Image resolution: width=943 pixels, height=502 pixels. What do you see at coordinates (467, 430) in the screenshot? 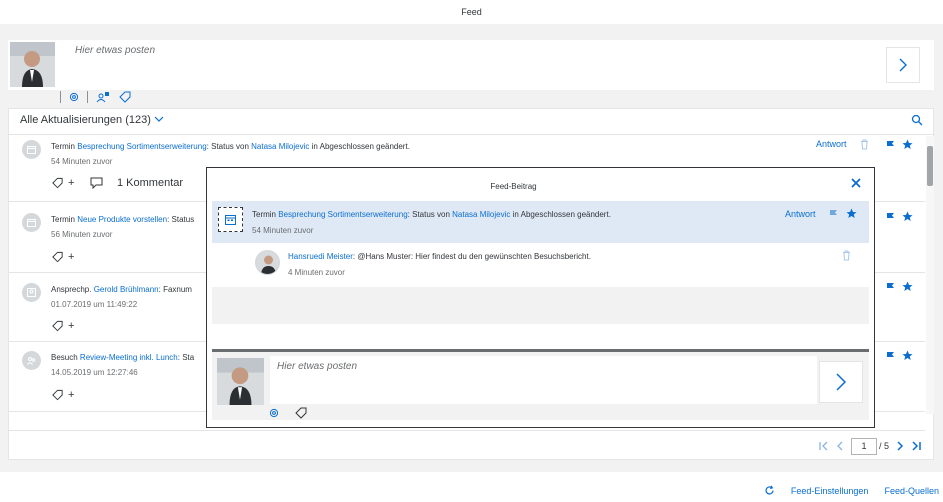
I see `divider` at bounding box center [467, 430].